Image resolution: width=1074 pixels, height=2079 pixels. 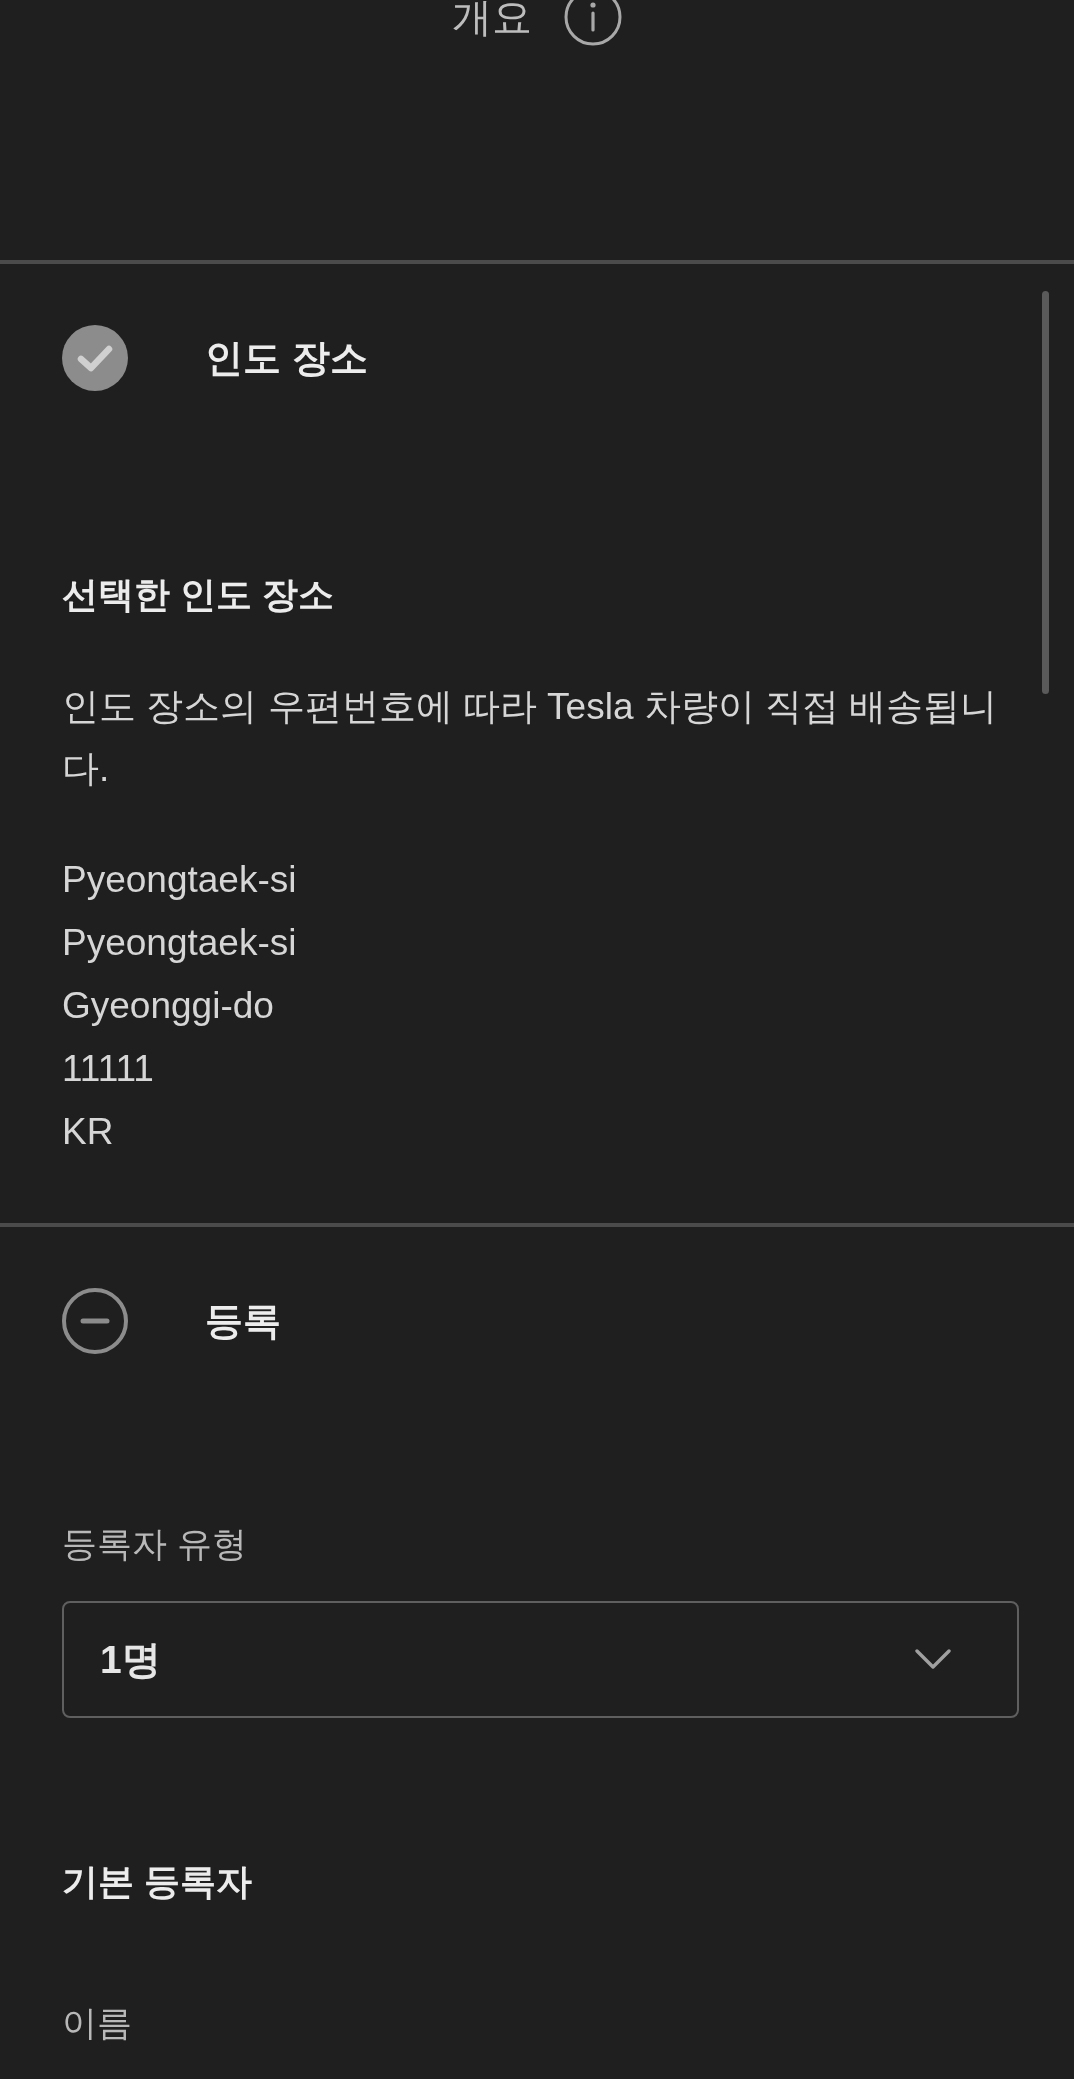 What do you see at coordinates (530, 738) in the screenshot?
I see `description-text: 인도 장소의 우편번호에 따라 Tesla 차량이 직접 배송됩니다.` at bounding box center [530, 738].